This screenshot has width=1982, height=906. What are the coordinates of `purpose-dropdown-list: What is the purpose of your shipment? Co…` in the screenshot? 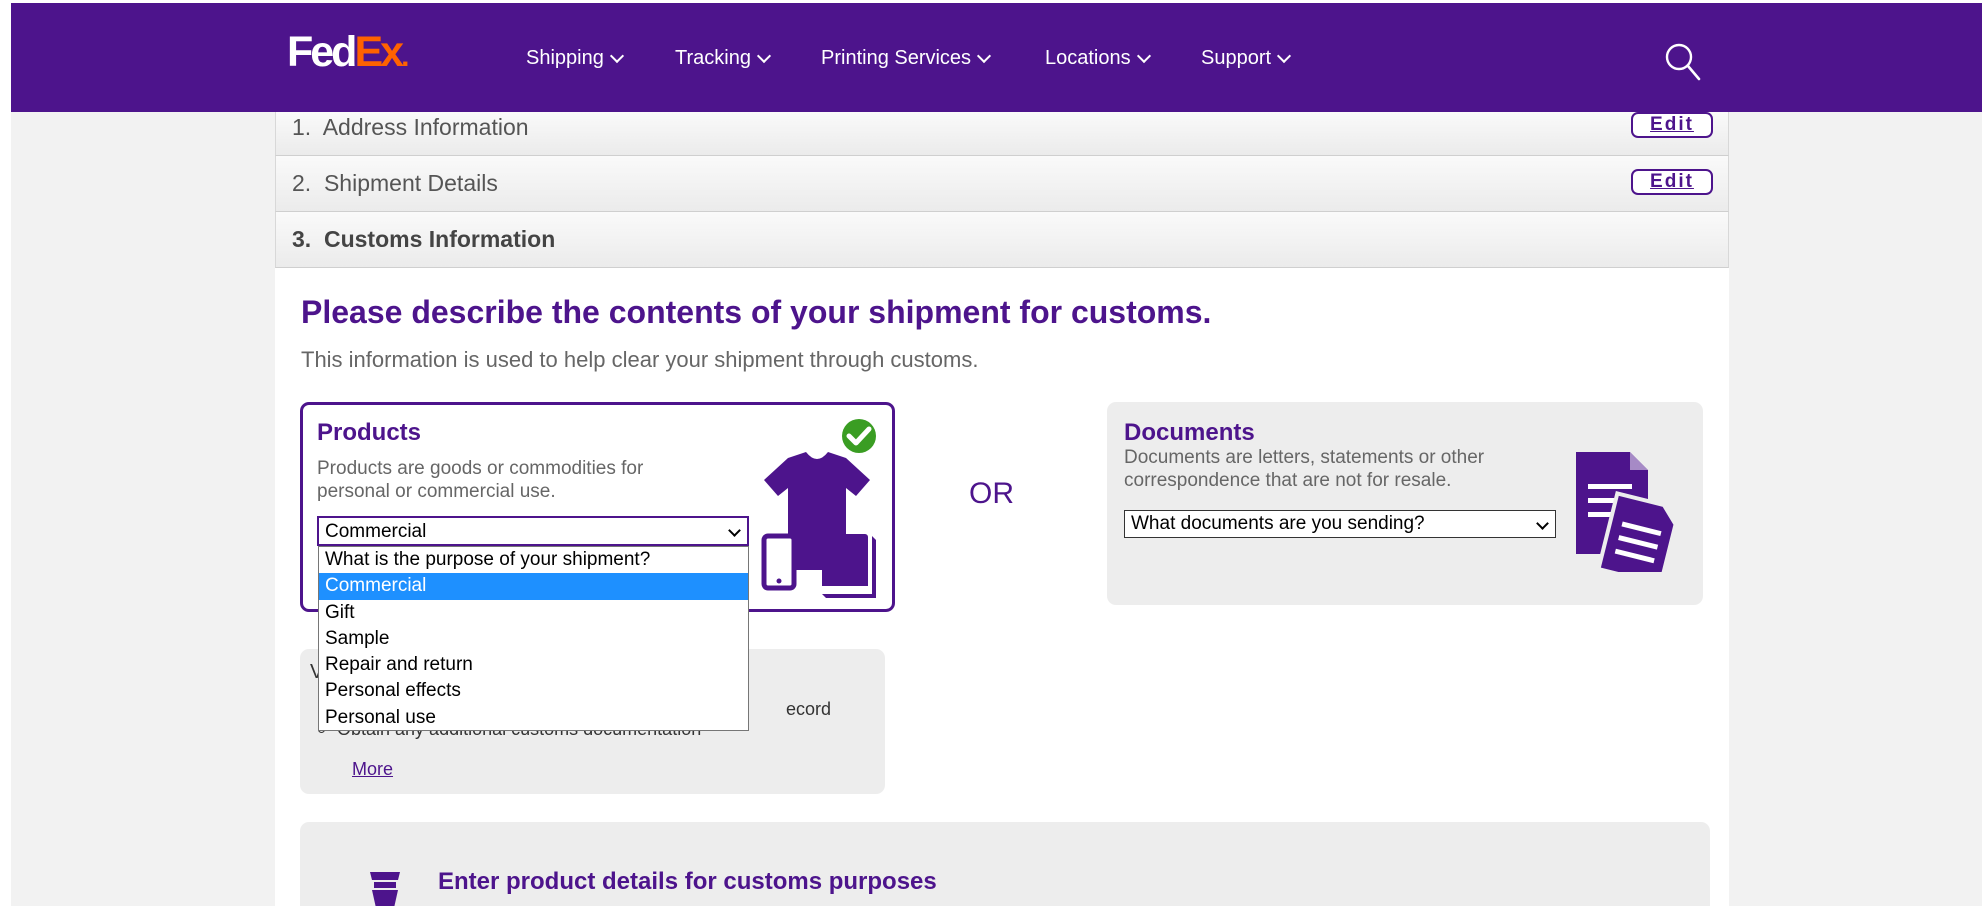 It's located at (533, 638).